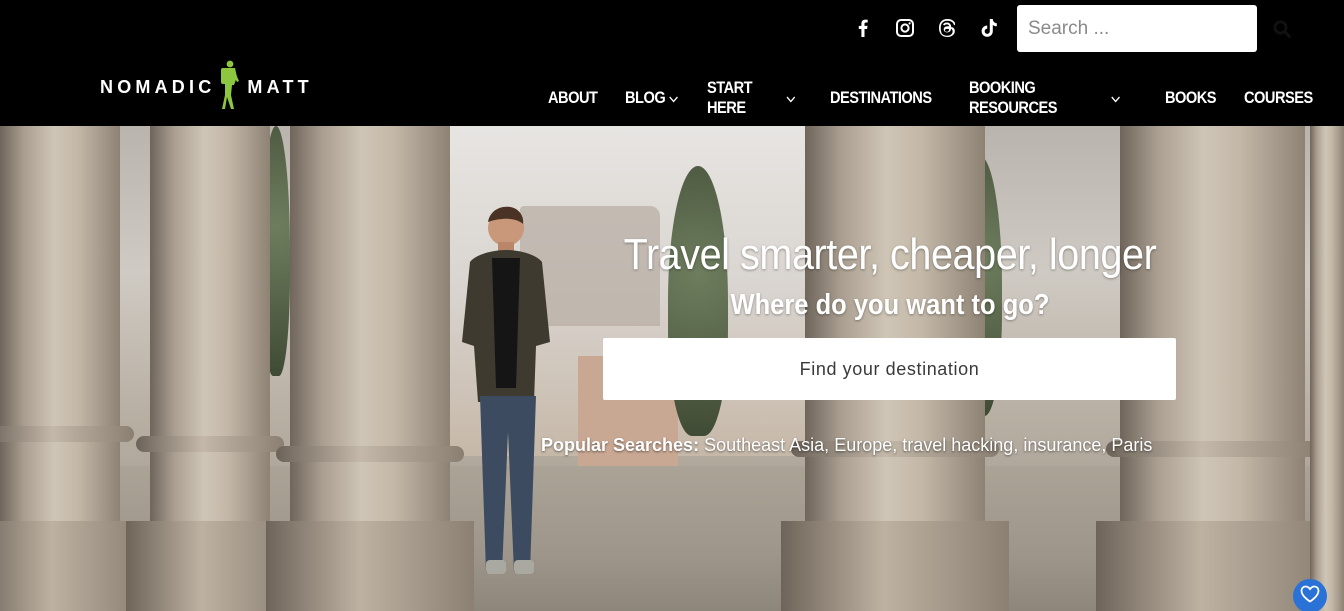  What do you see at coordinates (1145, 28) in the screenshot?
I see `search-input` at bounding box center [1145, 28].